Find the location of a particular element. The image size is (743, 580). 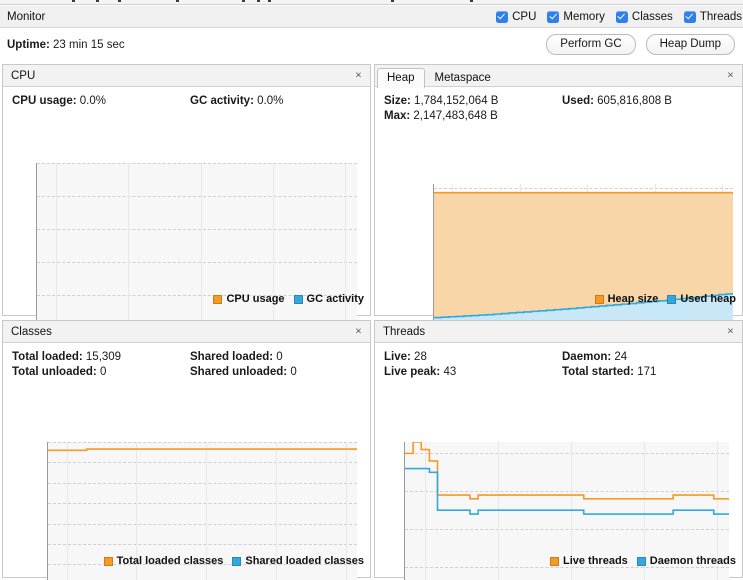

live-threads-stat: Live: 28 is located at coordinates (473, 357).